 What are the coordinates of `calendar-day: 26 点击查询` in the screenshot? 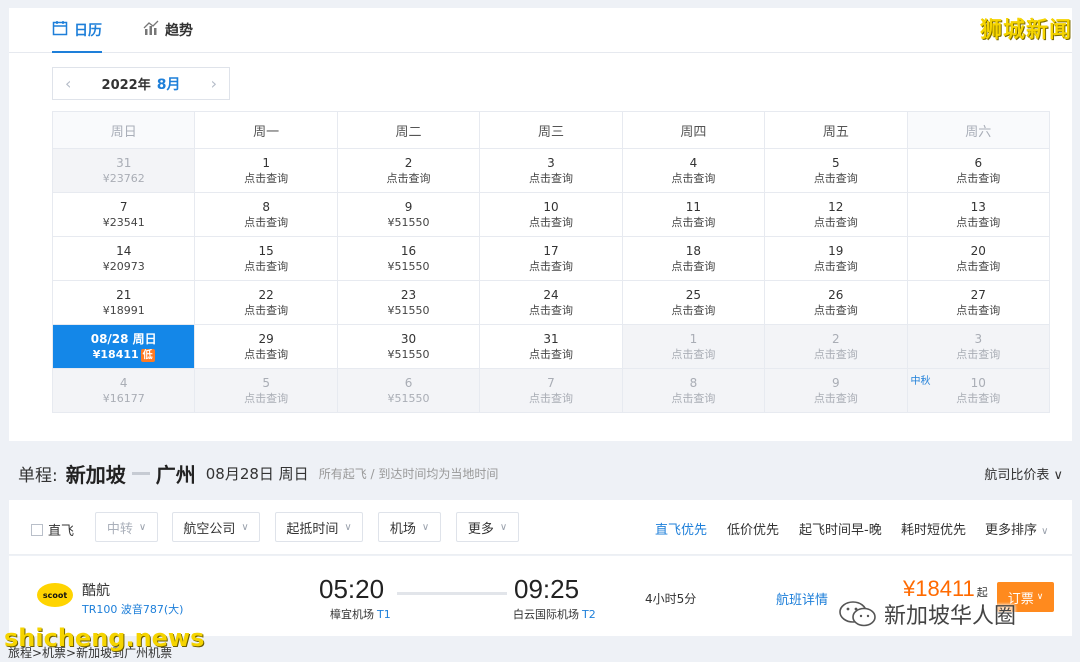 It's located at (836, 302).